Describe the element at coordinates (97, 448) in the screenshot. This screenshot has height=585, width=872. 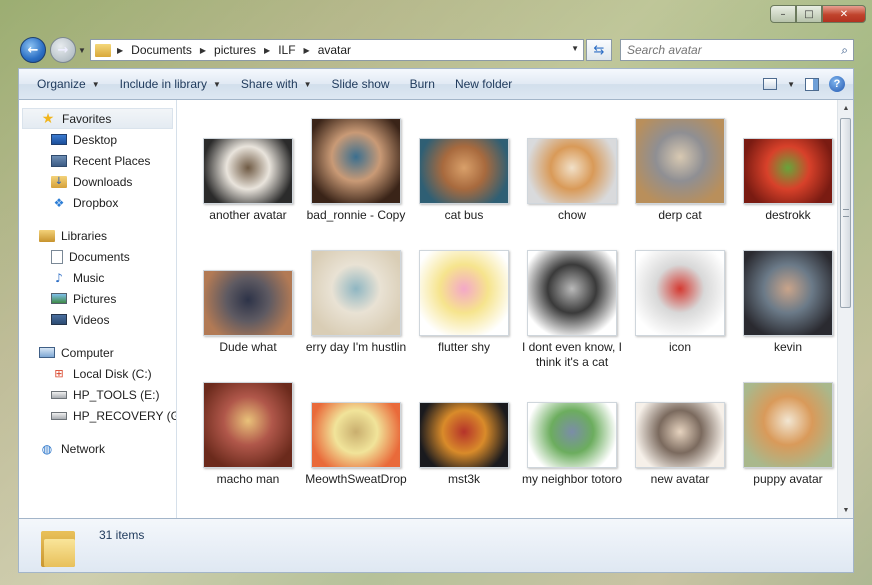
I see `sidebar-network: ◍ Network` at that location.